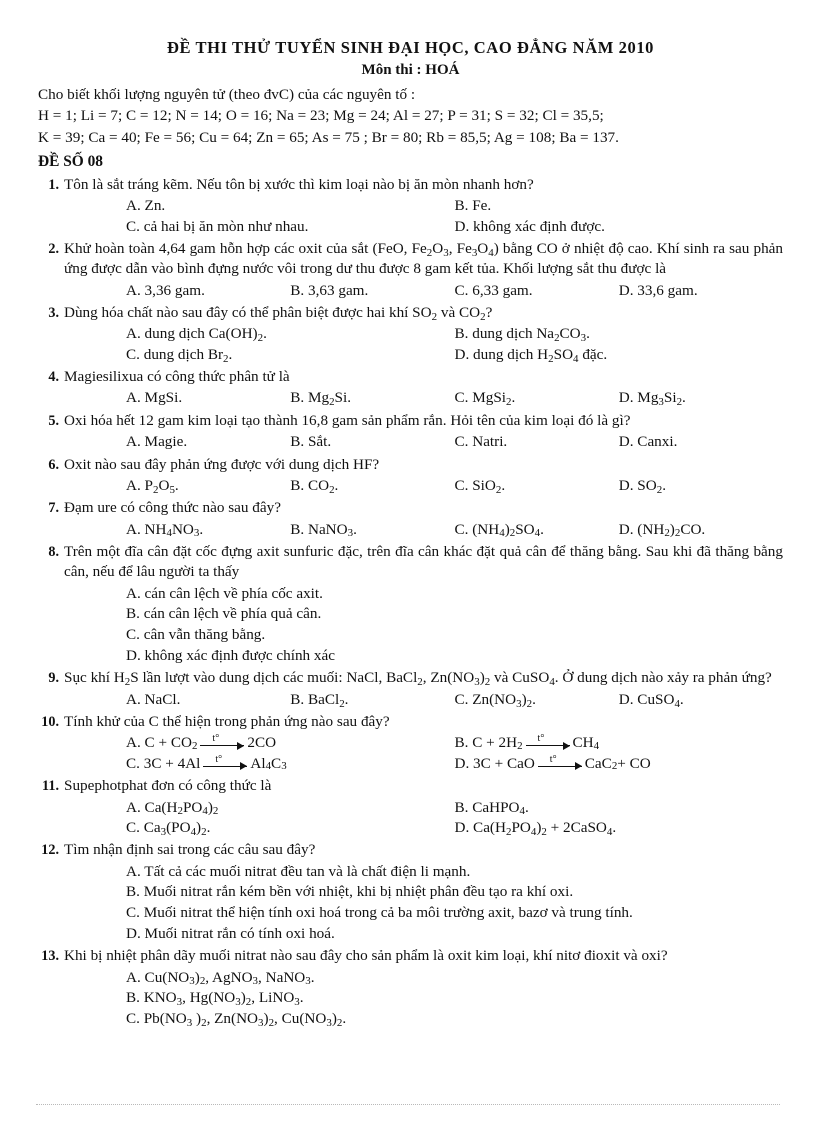 Image resolution: width=816 pixels, height=1123 pixels. I want to click on exam-code: ĐỀ SỐ 08, so click(70, 161).